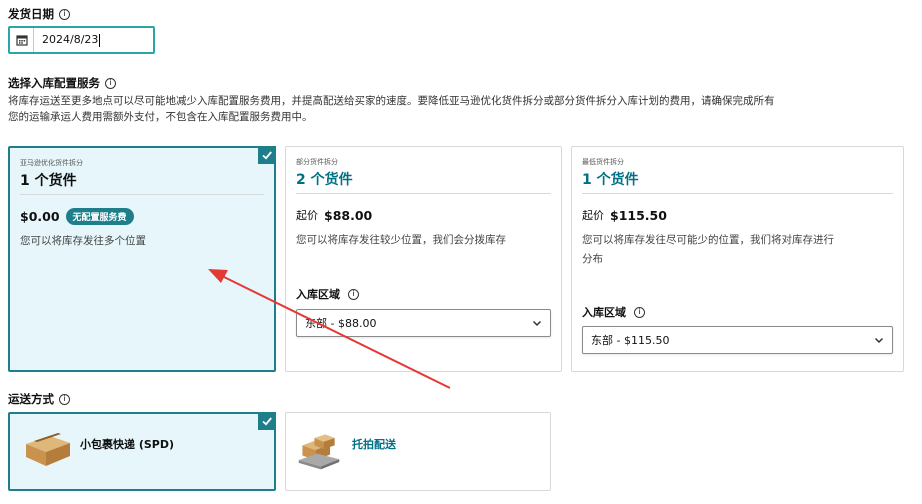 Image resolution: width=922 pixels, height=504 pixels. I want to click on region-select-value: 东部 - $115.50, so click(630, 340).